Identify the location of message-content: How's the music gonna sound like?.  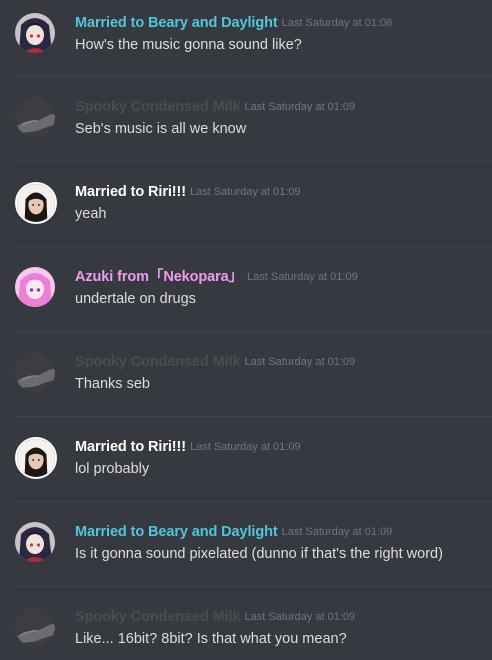
(188, 45).